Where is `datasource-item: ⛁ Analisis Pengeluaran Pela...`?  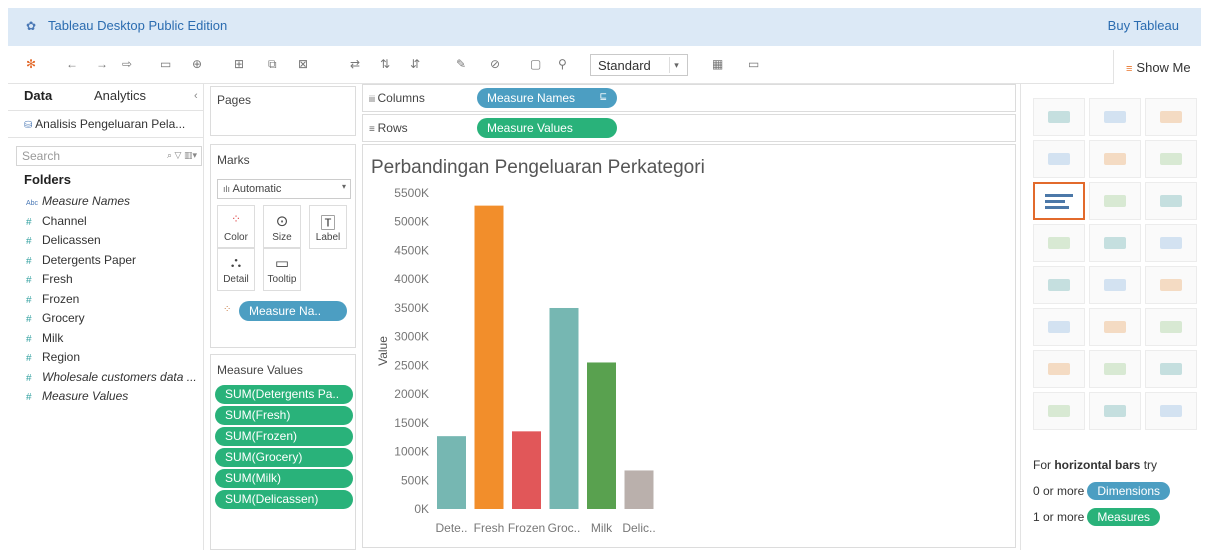
datasource-item: ⛁ Analisis Pengeluaran Pela... is located at coordinates (106, 124).